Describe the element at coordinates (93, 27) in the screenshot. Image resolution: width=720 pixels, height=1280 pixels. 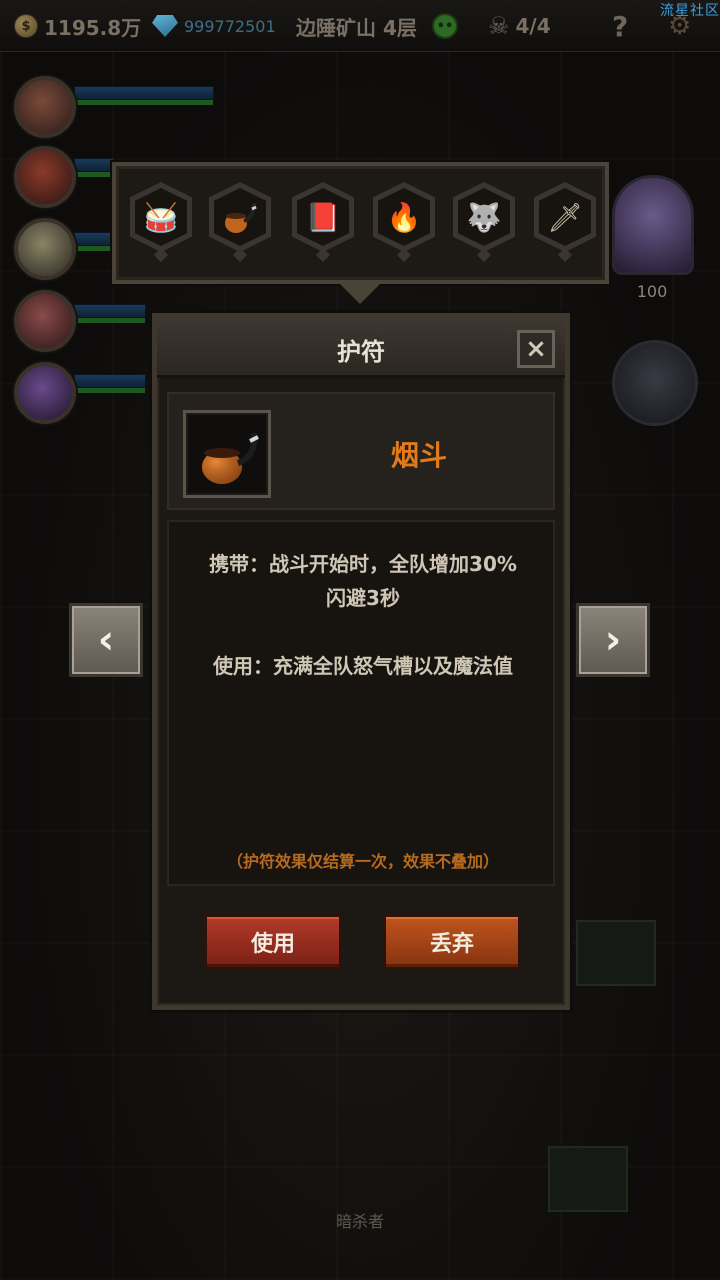
I see `gold-amount: 1195.8万` at that location.